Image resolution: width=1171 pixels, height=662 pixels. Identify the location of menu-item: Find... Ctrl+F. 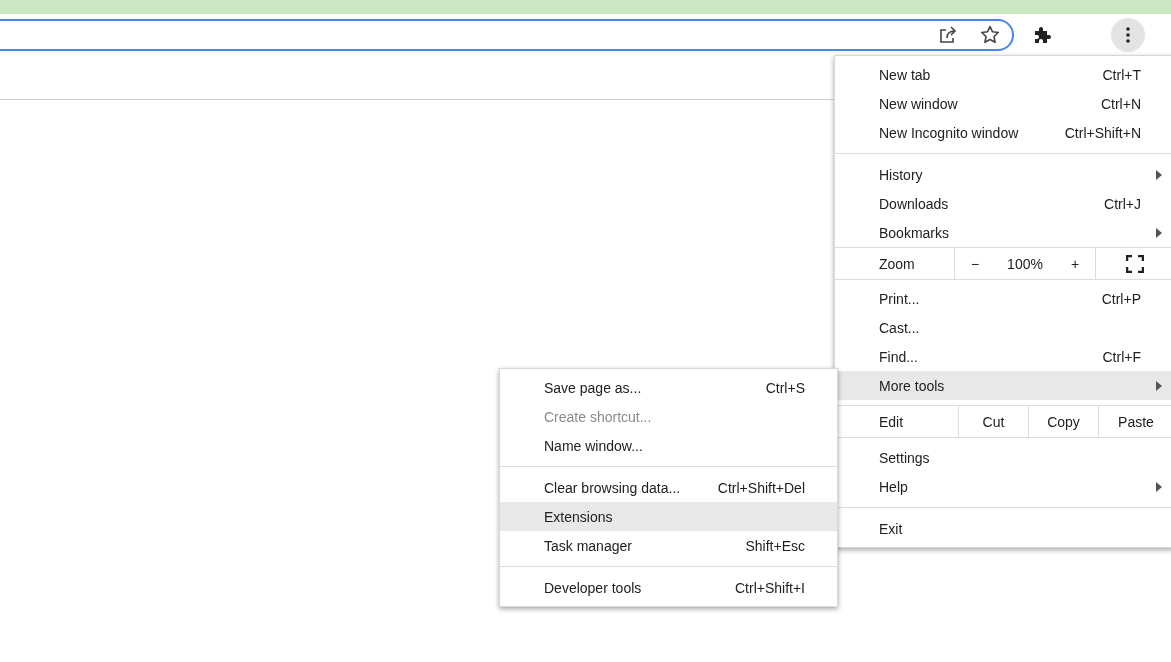
(1003, 356).